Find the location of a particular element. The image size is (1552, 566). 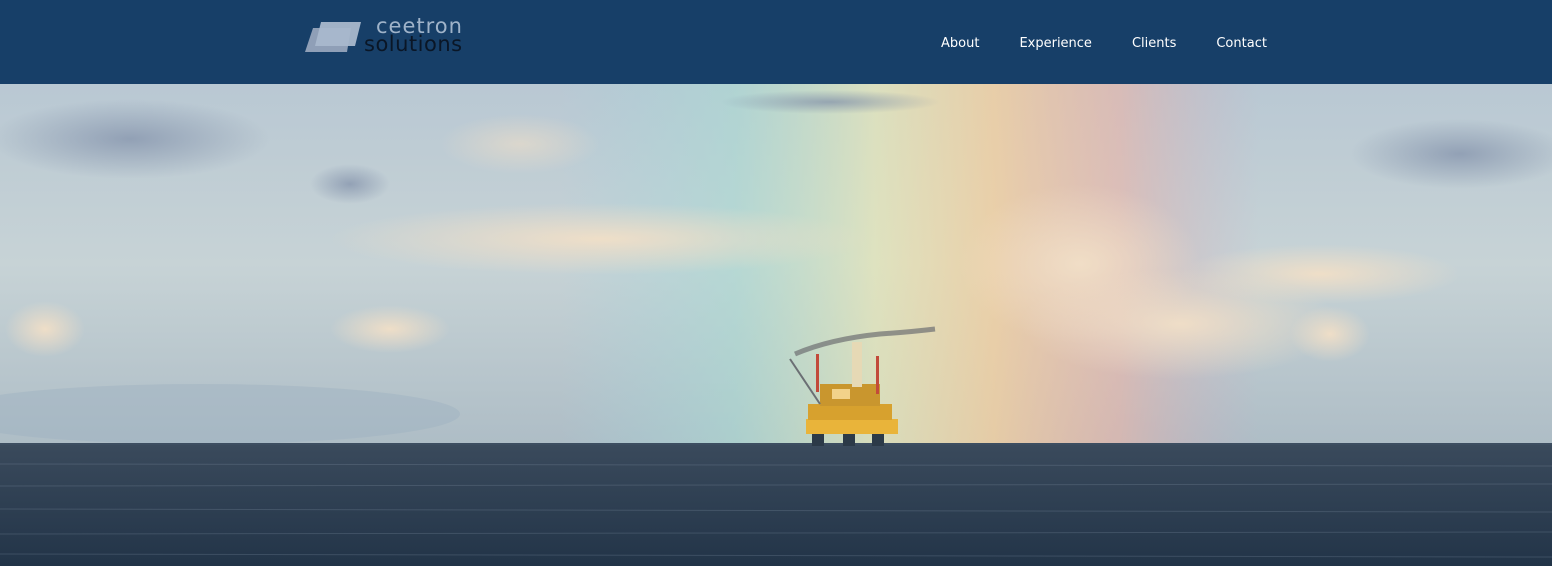

logo-text-solutions: solutions is located at coordinates (413, 44).